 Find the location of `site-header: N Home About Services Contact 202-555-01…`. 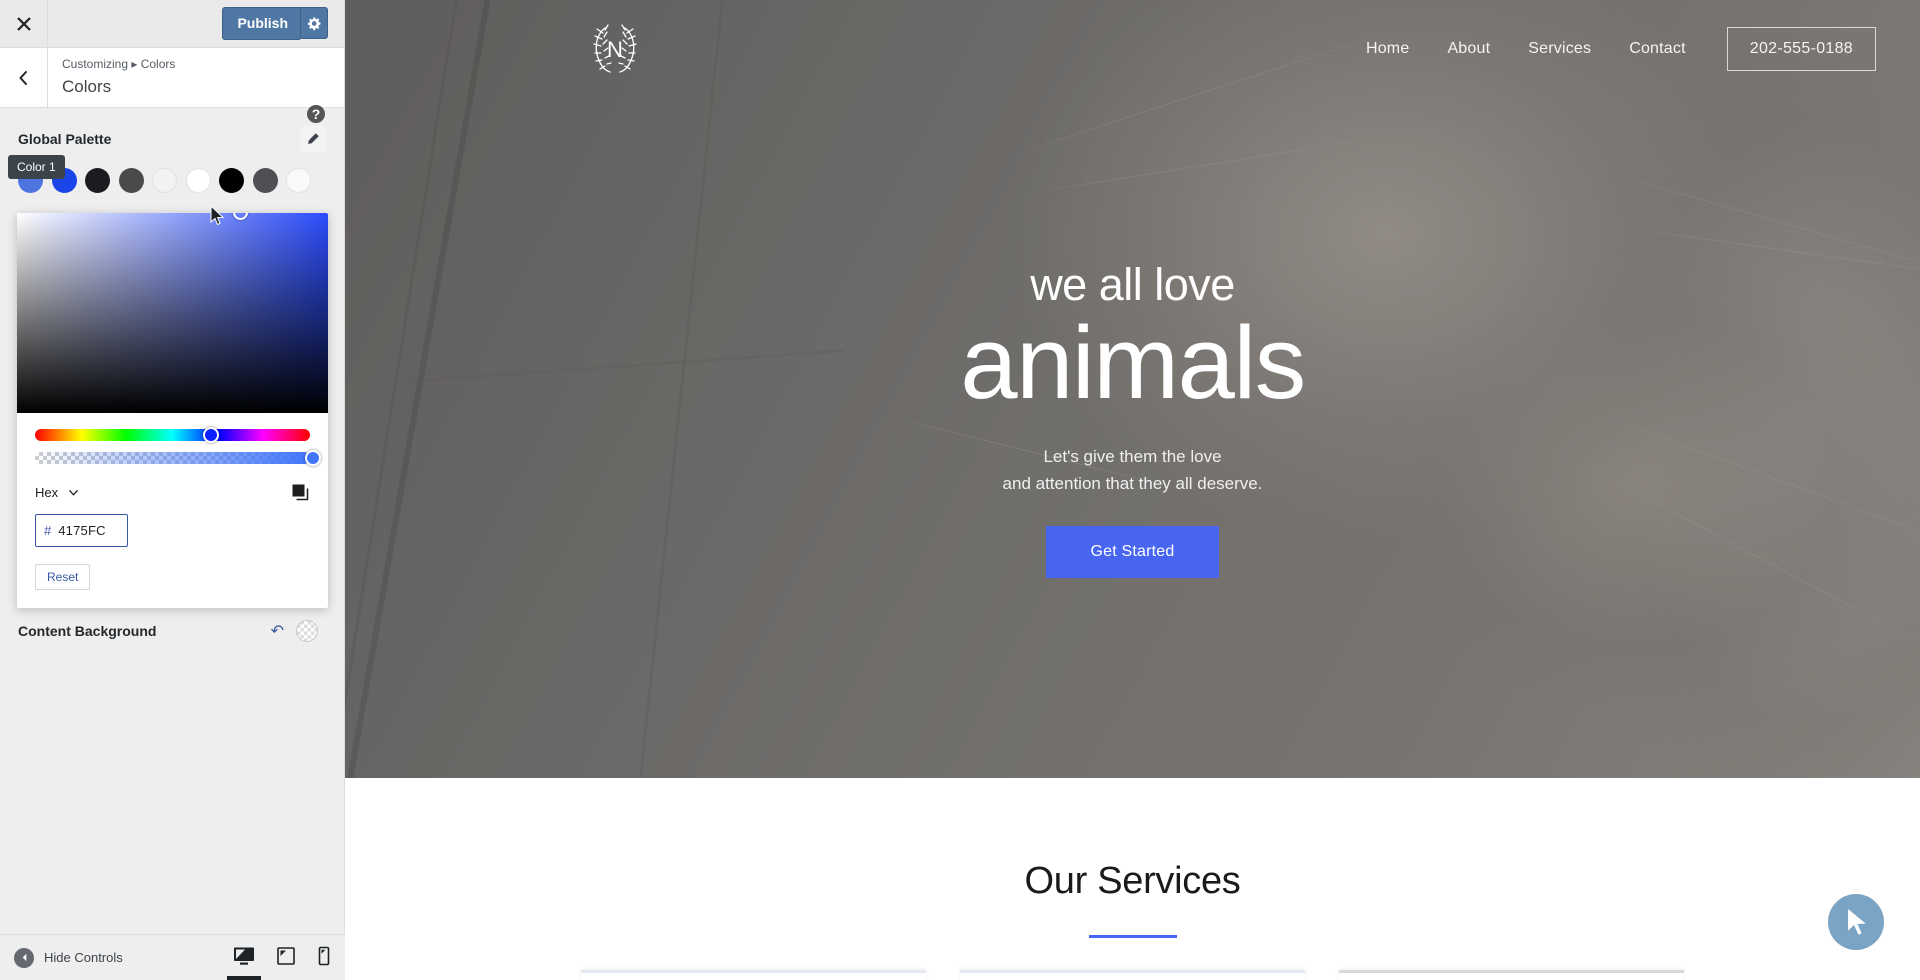

site-header: N Home About Services Contact 202-555-01… is located at coordinates (1132, 49).